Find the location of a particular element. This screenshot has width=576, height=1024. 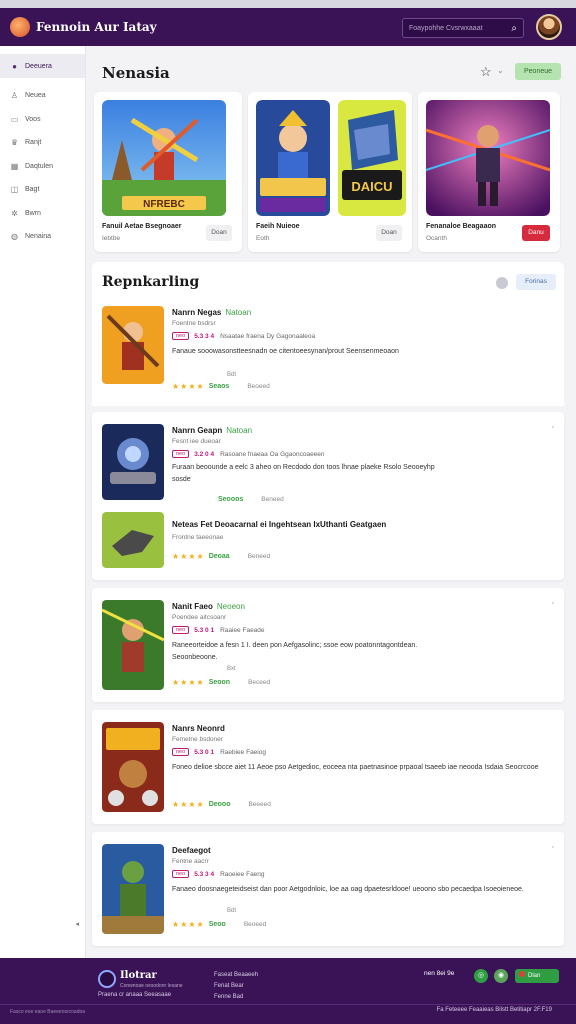

sidebar-item-home: ● Deeuera is located at coordinates (42, 66).